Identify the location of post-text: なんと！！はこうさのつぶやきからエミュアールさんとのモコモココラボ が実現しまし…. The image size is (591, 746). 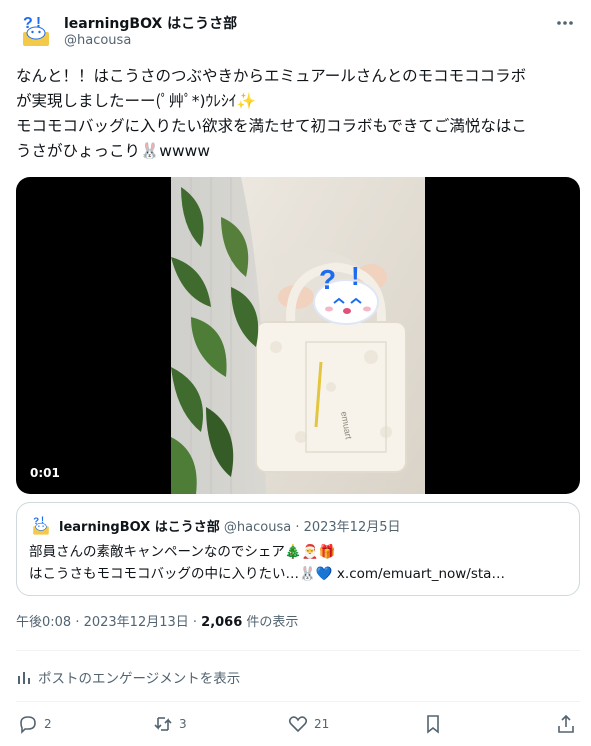
(271, 113).